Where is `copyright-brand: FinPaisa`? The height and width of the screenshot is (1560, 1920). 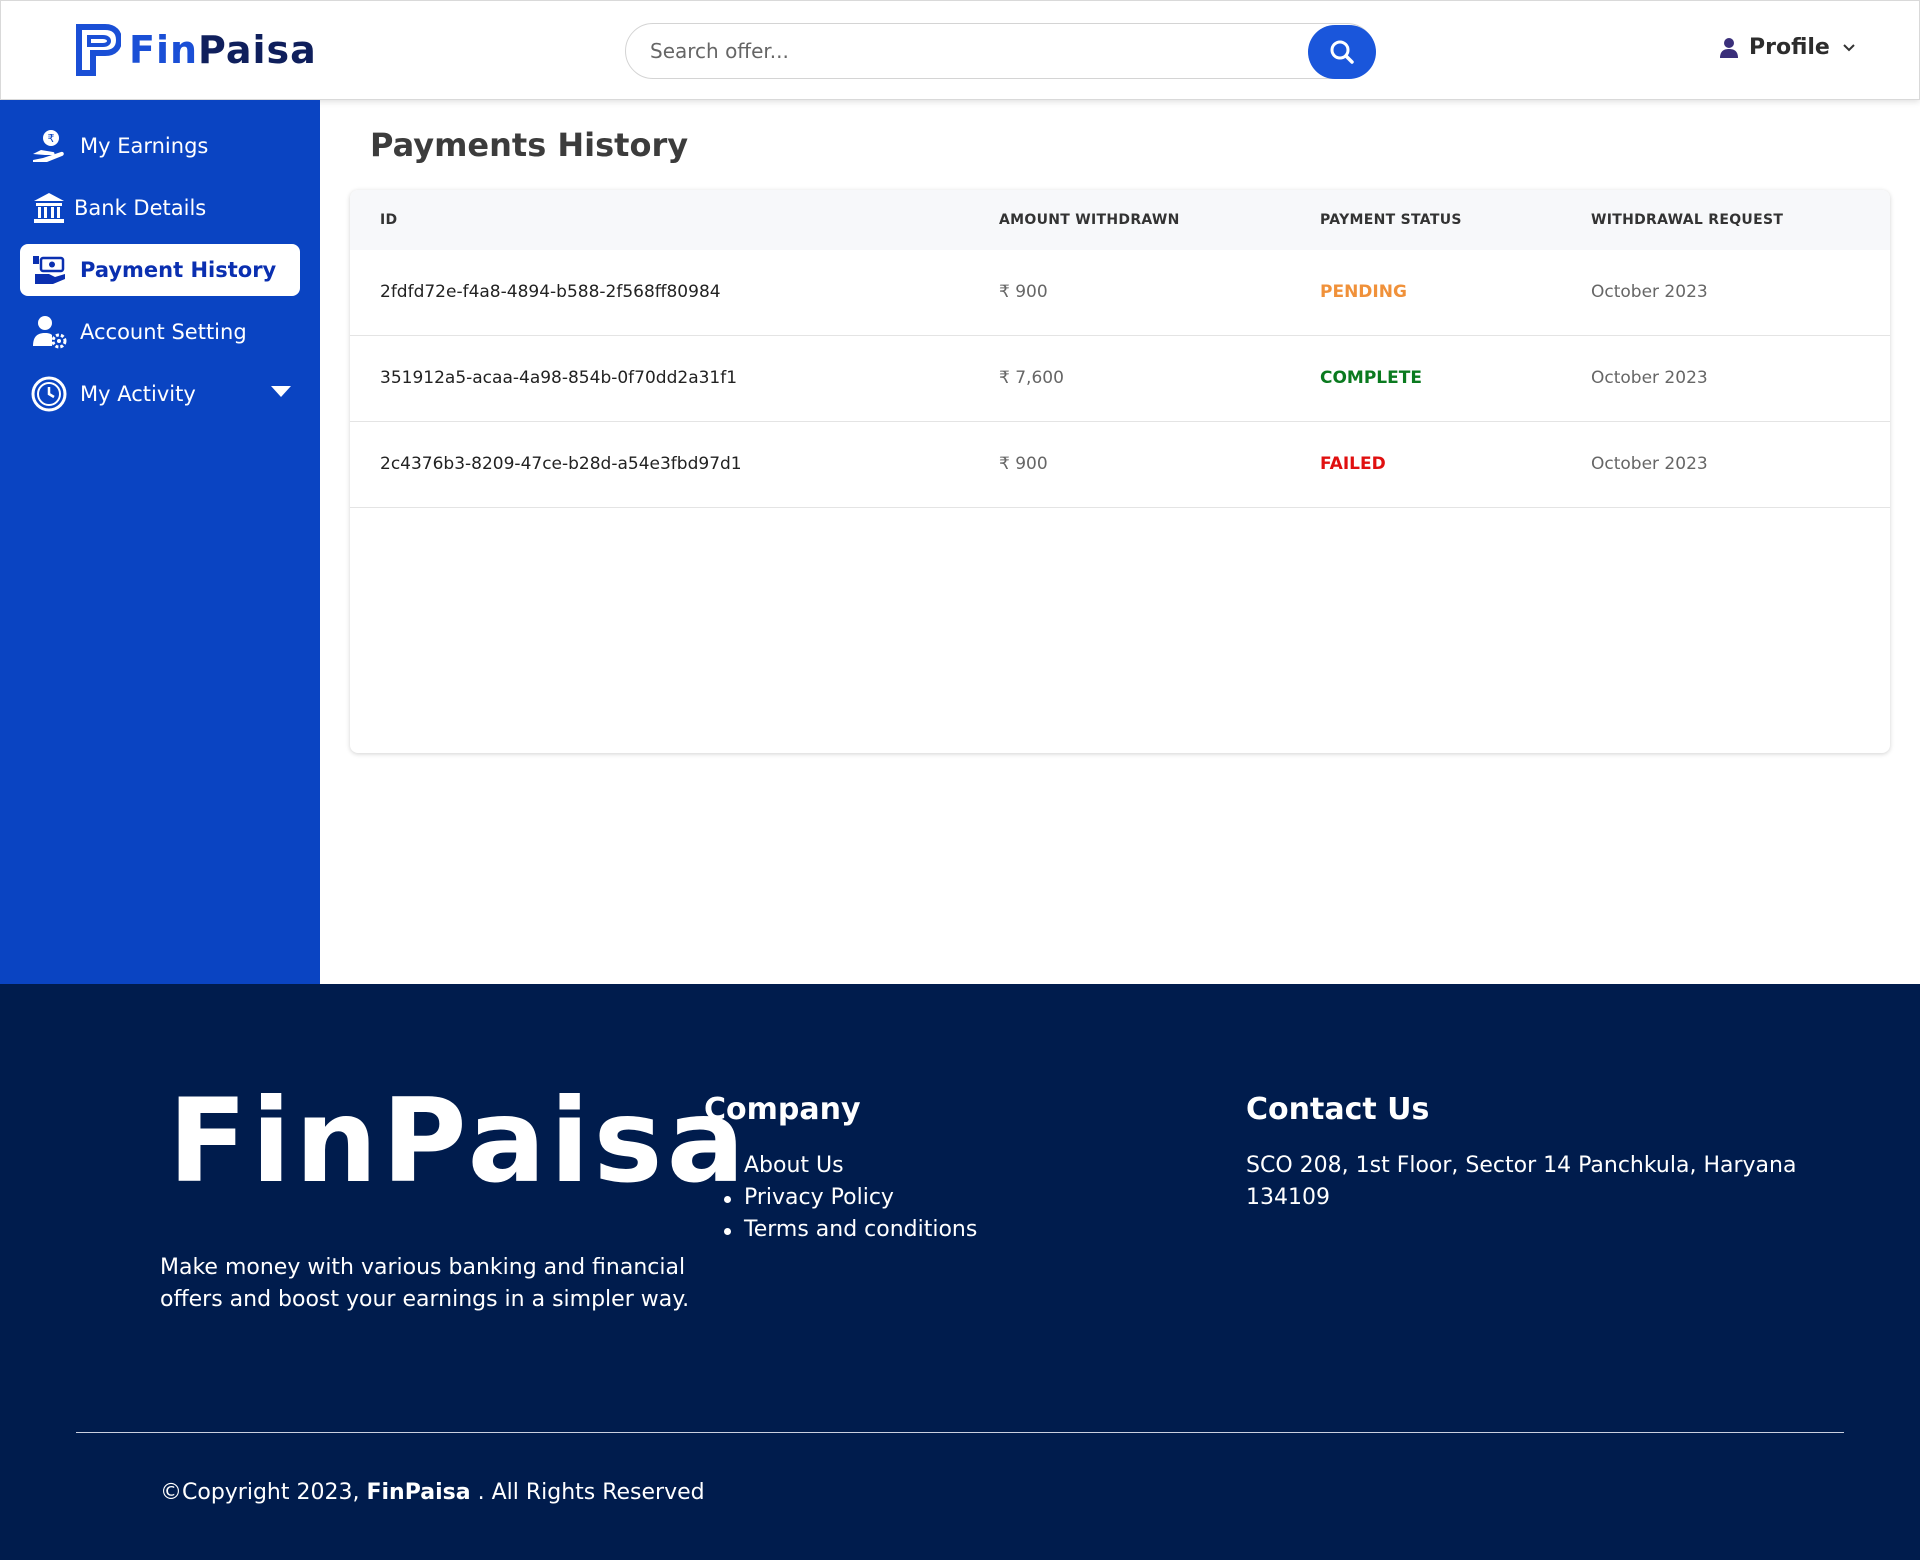 copyright-brand: FinPaisa is located at coordinates (418, 1492).